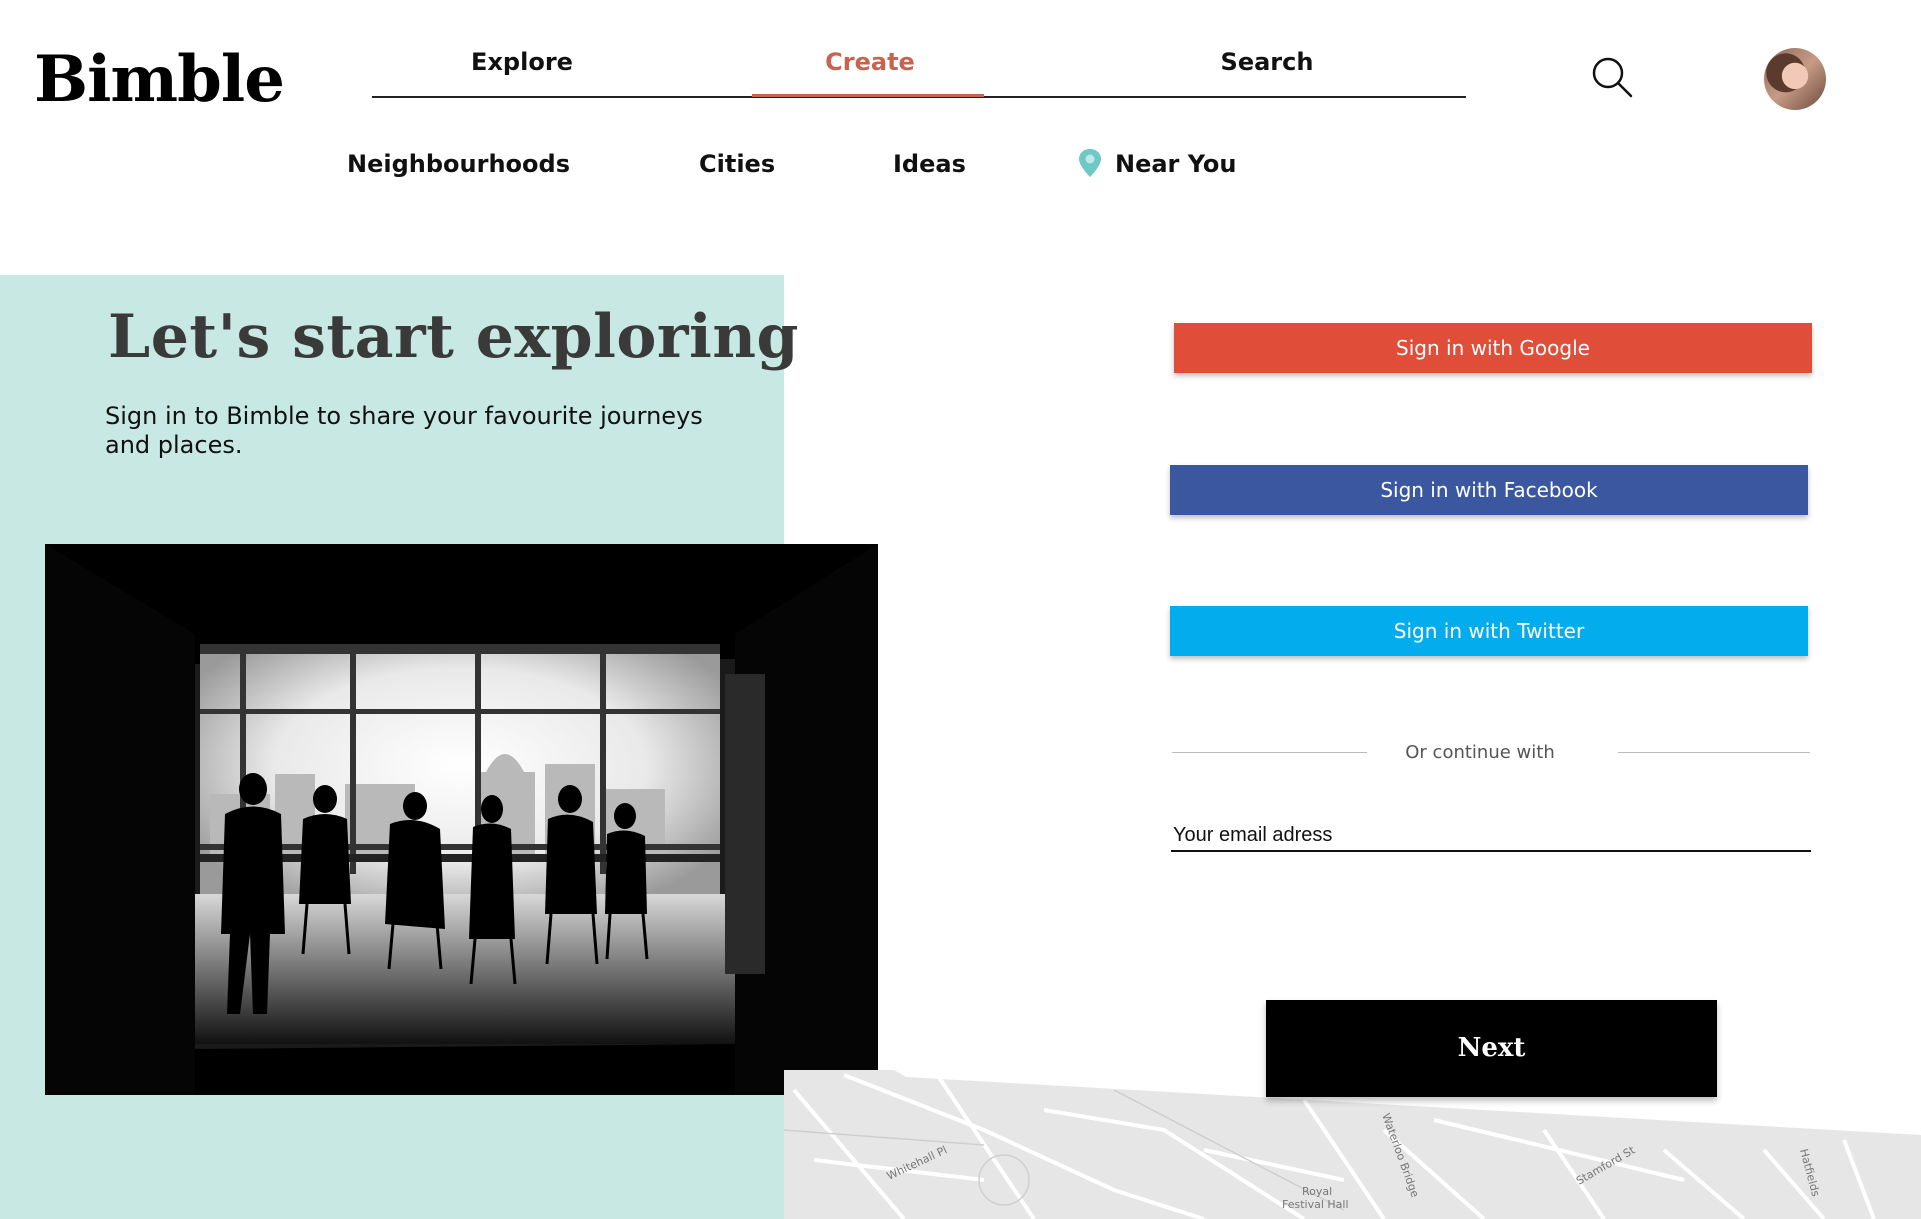  What do you see at coordinates (1714, 752) in the screenshot?
I see `divider-right` at bounding box center [1714, 752].